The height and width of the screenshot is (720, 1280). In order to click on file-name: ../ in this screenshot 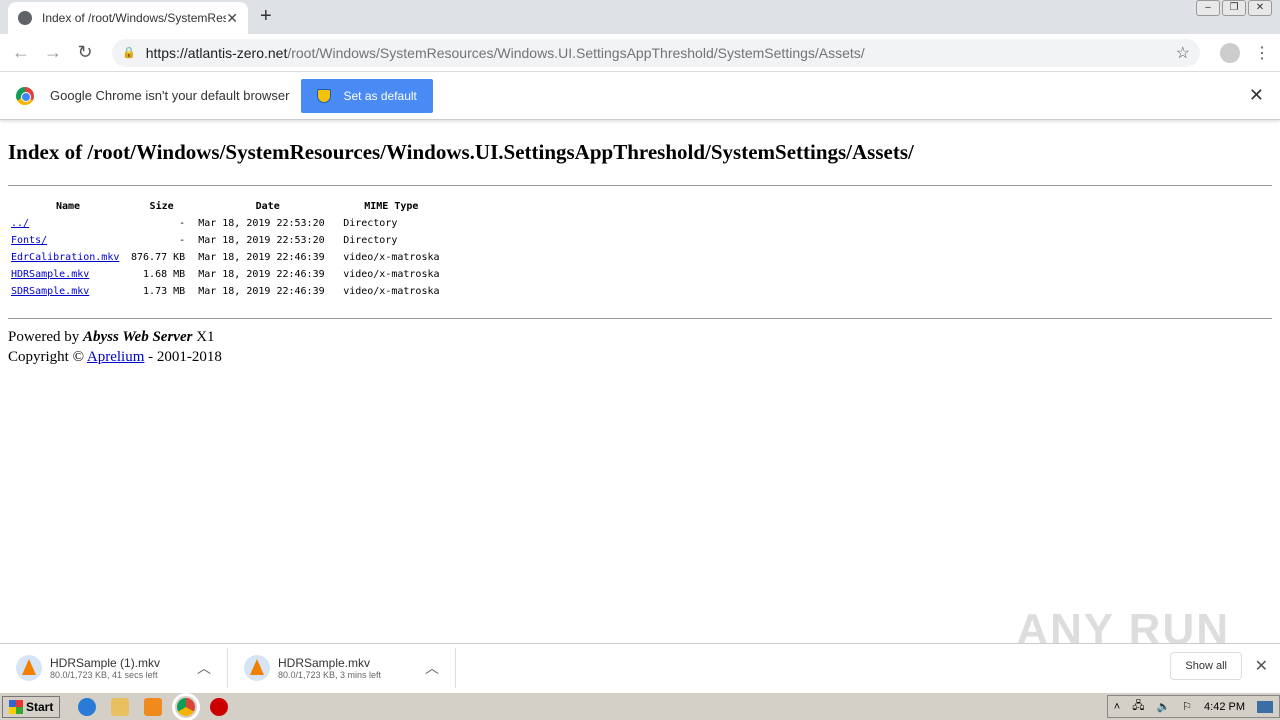, I will do `click(68, 223)`.